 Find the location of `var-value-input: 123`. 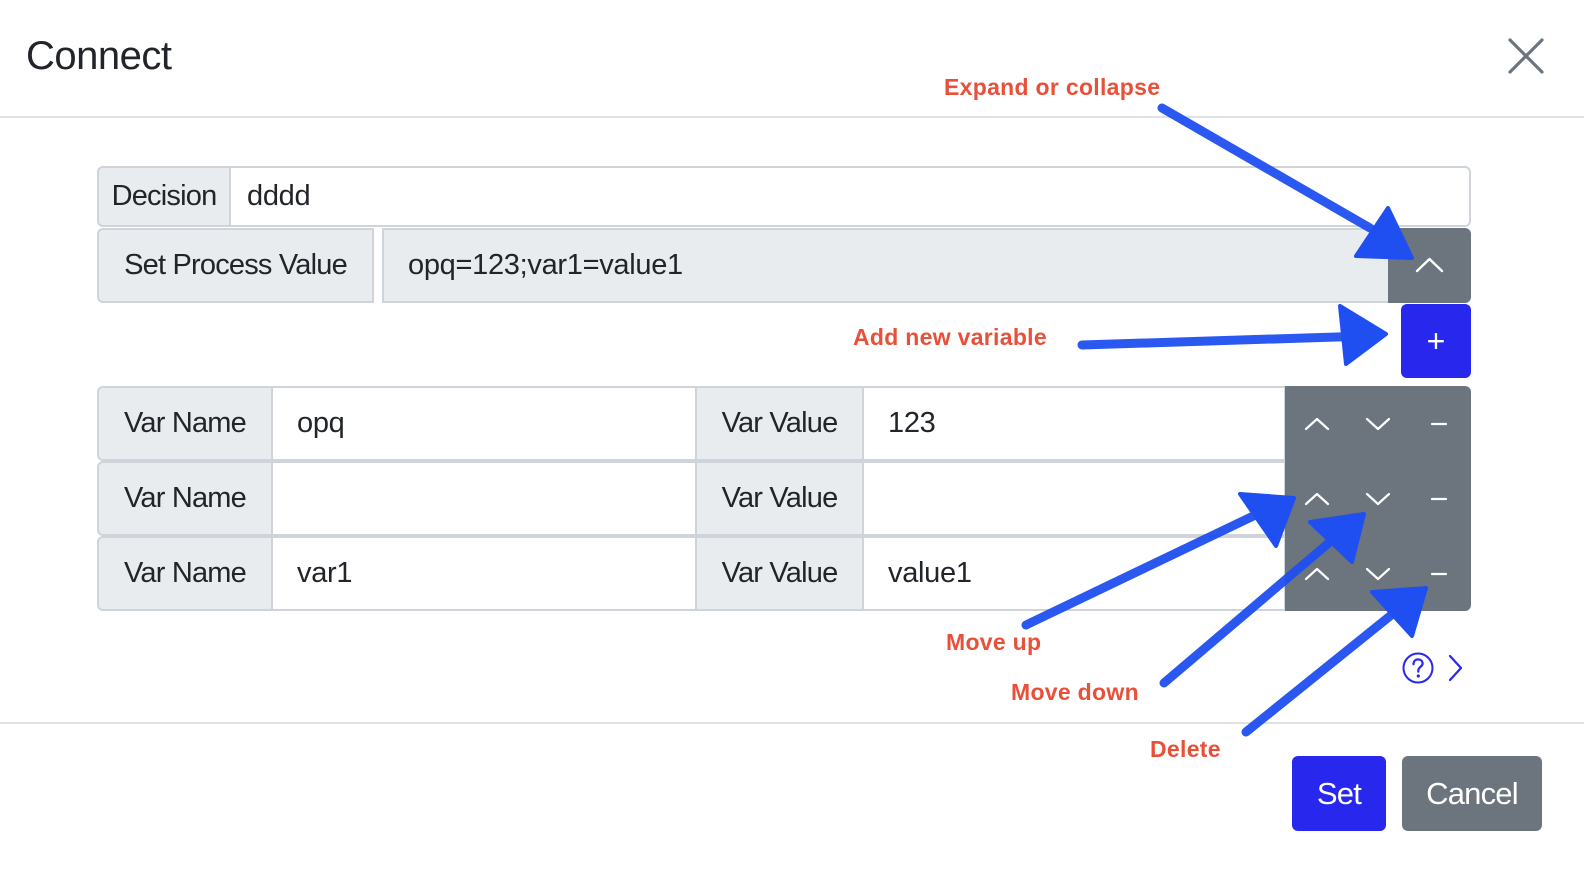

var-value-input: 123 is located at coordinates (1074, 423).